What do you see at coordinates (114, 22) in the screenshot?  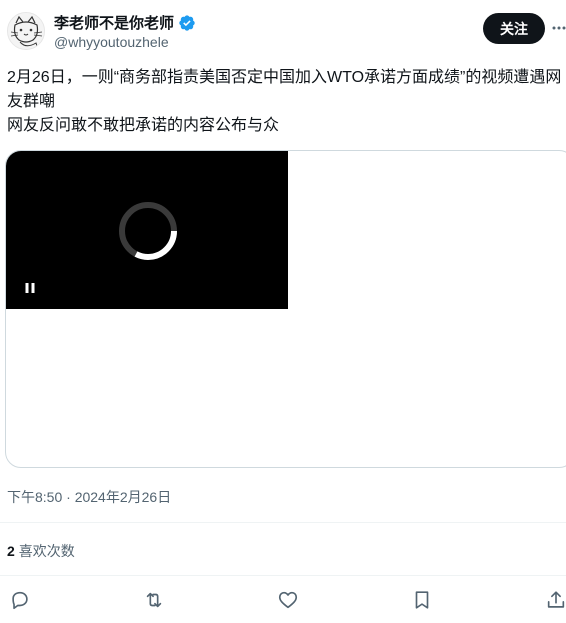 I see `author-display-name: 李老师不是你老师` at bounding box center [114, 22].